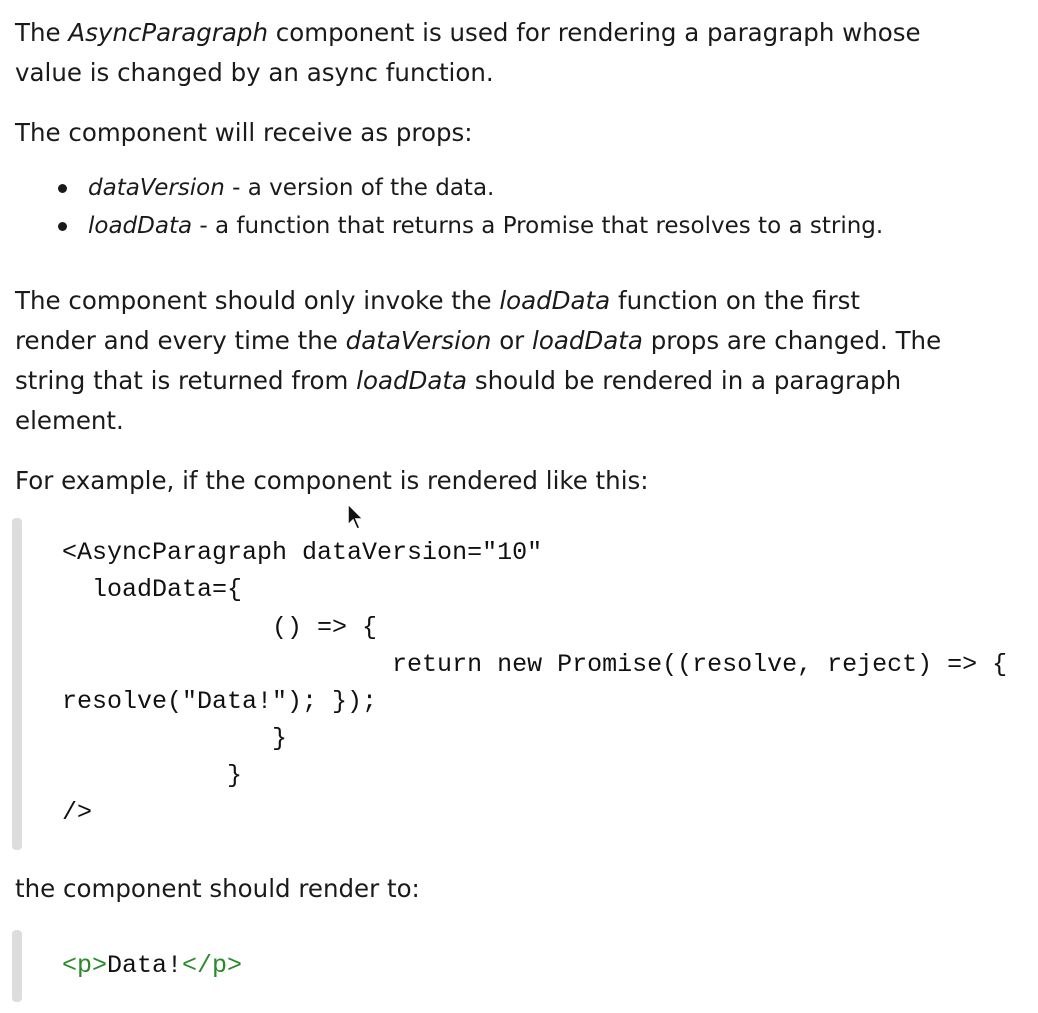 The image size is (1038, 1013). Describe the element at coordinates (77, 812) in the screenshot. I see `code-line: />` at that location.